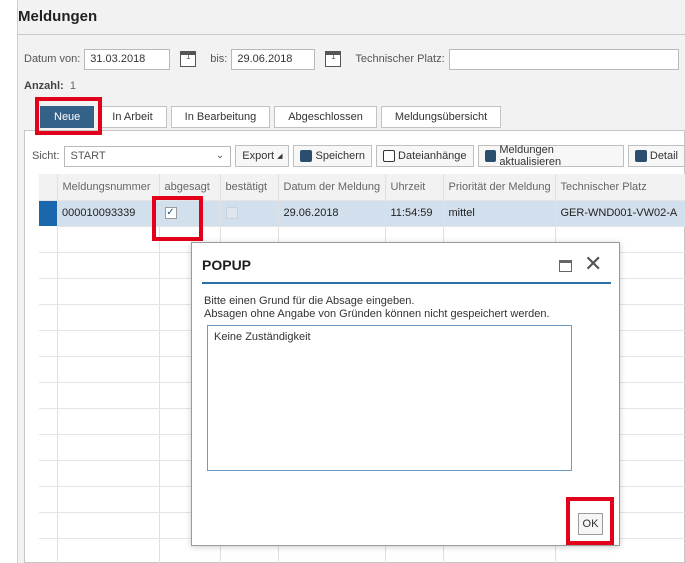  I want to click on attachments-button: Dateianhänge, so click(425, 156).